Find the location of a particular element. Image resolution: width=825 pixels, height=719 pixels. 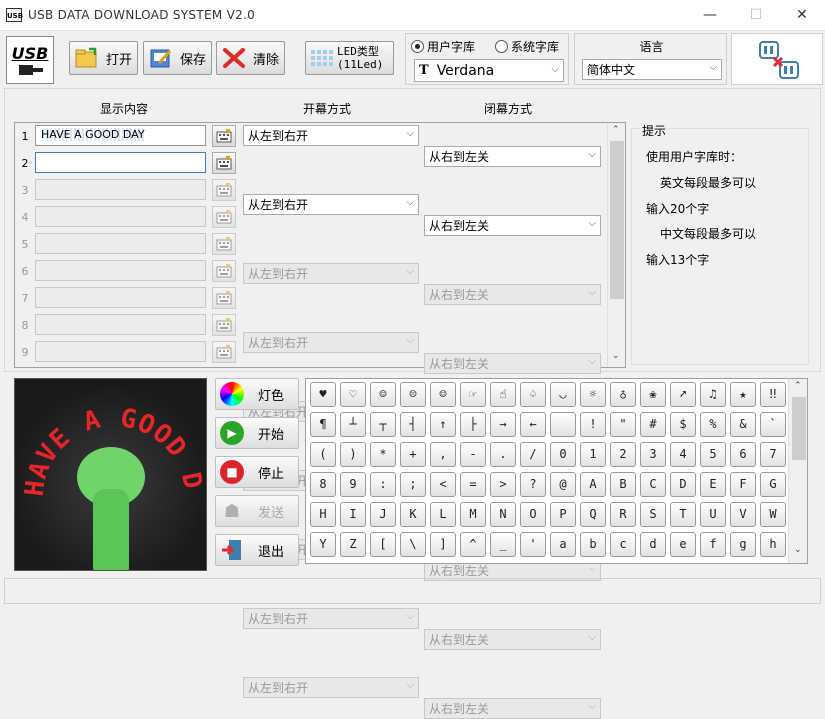

table-scrollbar: ⌃ ⌄ is located at coordinates (616, 245).